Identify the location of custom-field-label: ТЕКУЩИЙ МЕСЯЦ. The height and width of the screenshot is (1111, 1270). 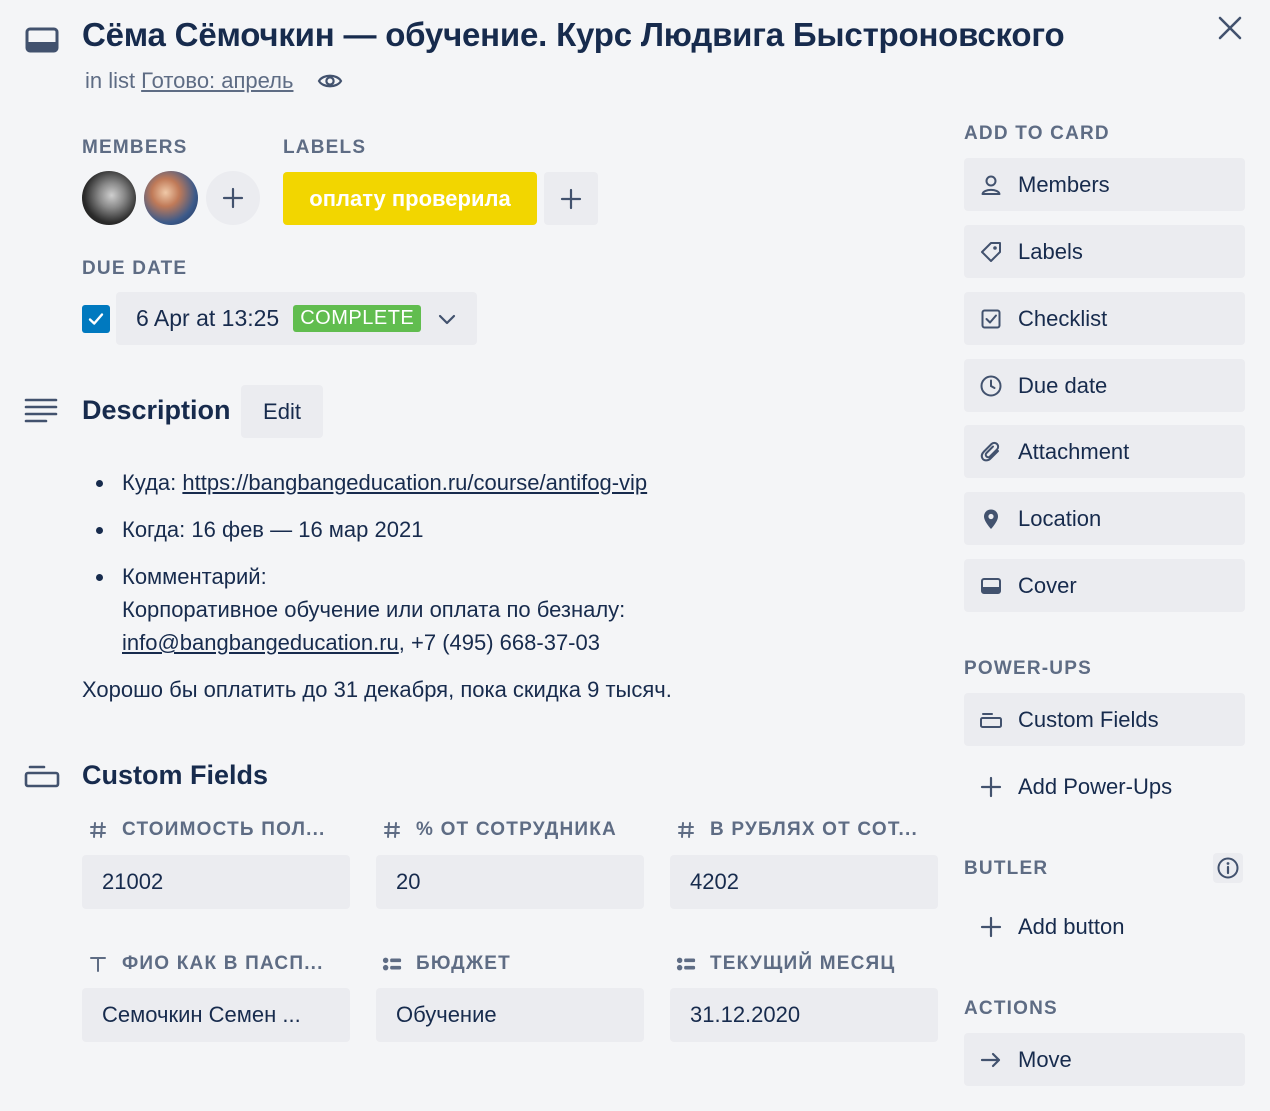
(785, 964).